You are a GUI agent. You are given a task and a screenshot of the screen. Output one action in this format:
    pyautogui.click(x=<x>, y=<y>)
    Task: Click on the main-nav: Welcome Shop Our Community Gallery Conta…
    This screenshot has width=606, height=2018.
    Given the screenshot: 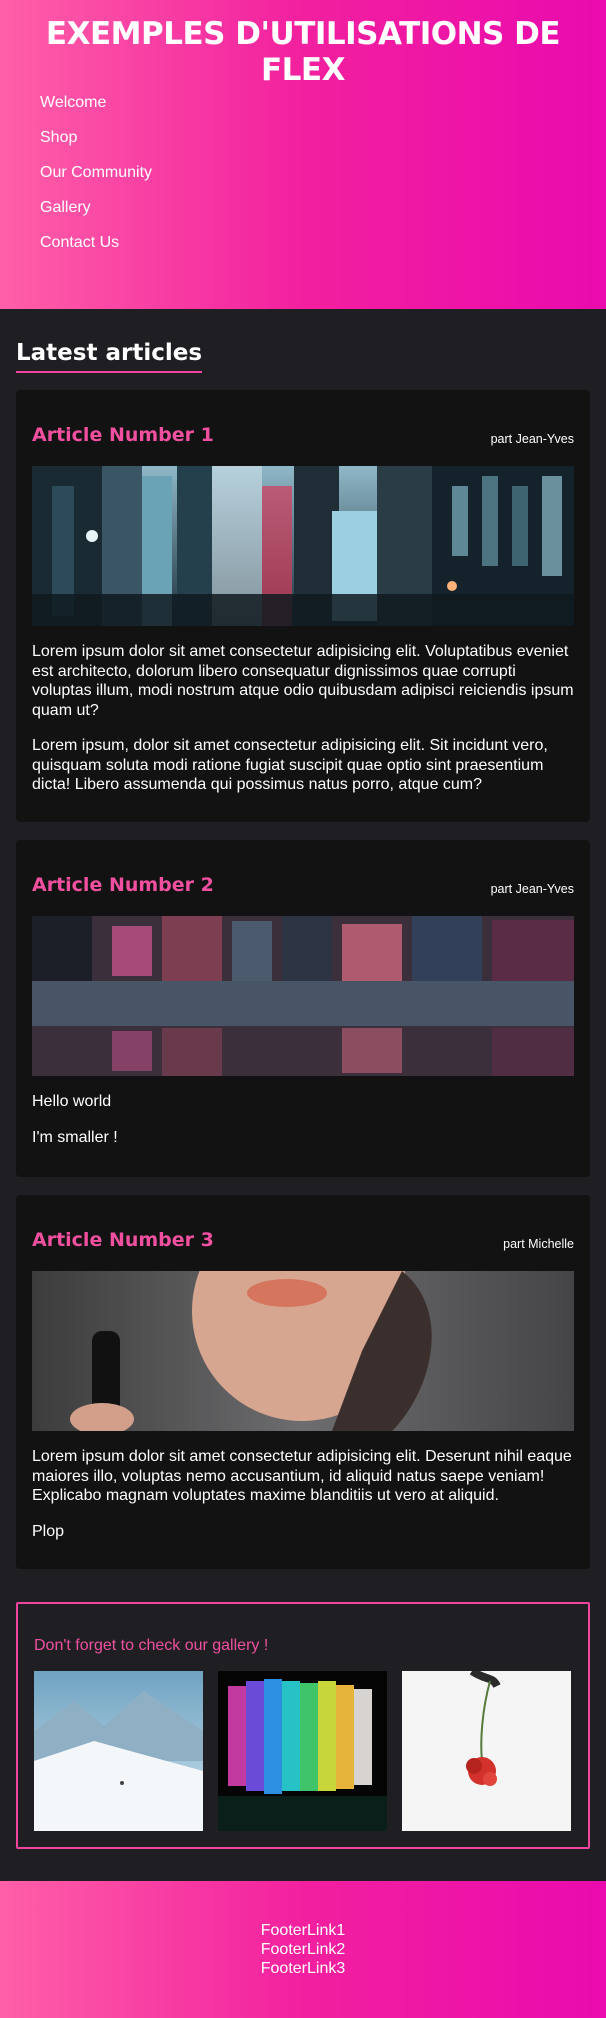 What is the action you would take?
    pyautogui.click(x=96, y=177)
    